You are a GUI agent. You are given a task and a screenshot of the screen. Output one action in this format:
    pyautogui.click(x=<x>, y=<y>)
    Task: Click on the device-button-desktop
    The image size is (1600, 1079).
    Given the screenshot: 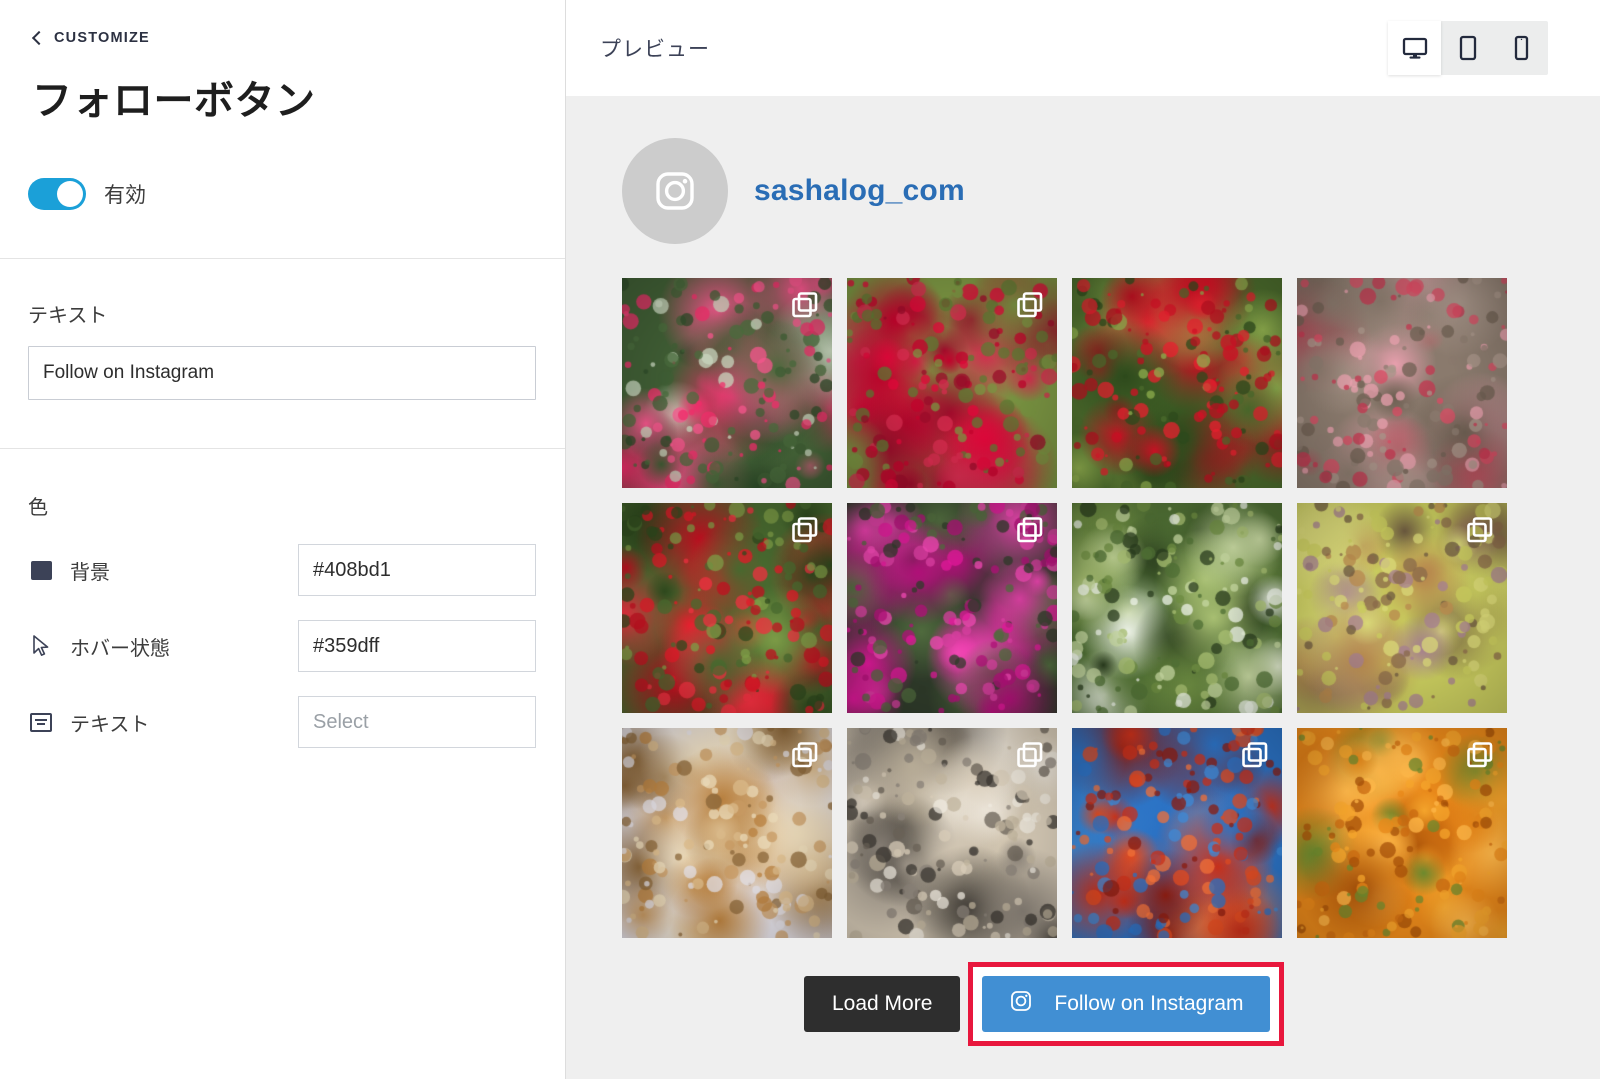 What is the action you would take?
    pyautogui.click(x=1415, y=48)
    